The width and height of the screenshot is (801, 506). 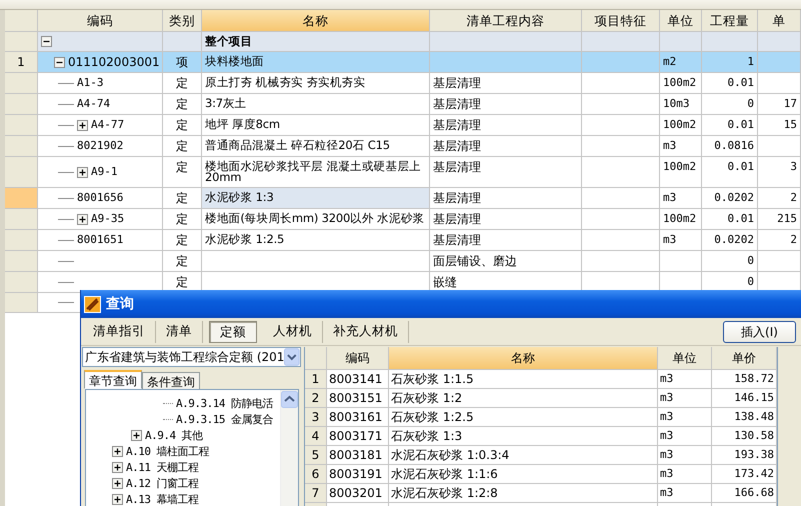 What do you see at coordinates (523, 474) in the screenshot?
I see `table-cell: 水泥石灰砂浆 1:1:6` at bounding box center [523, 474].